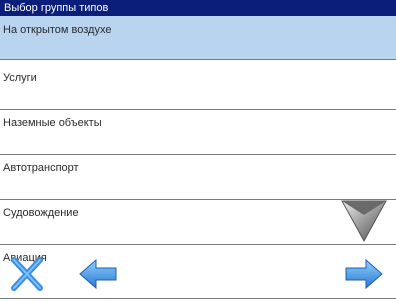 The width and height of the screenshot is (396, 302). What do you see at coordinates (41, 168) in the screenshot?
I see `list-item-label: Автотранспорт` at bounding box center [41, 168].